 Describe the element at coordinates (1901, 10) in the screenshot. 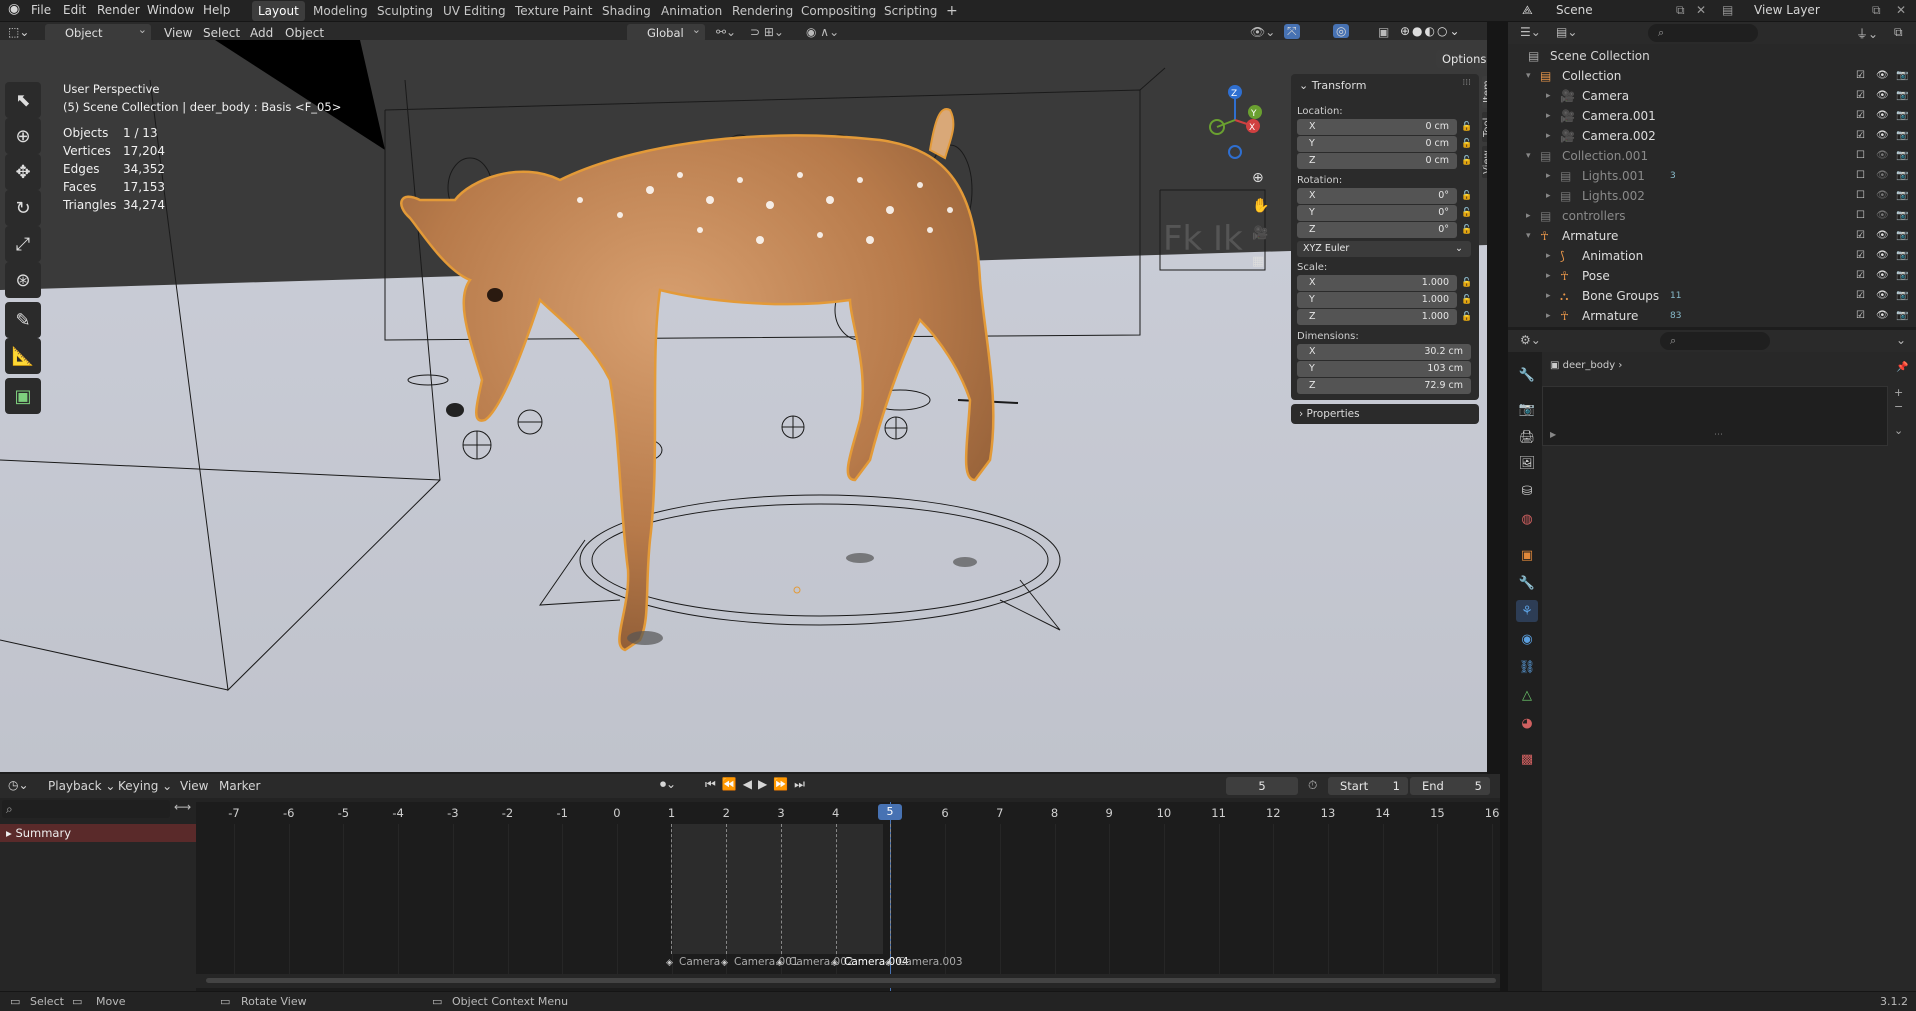

I see `delete-view-layer-icon: ✕` at that location.